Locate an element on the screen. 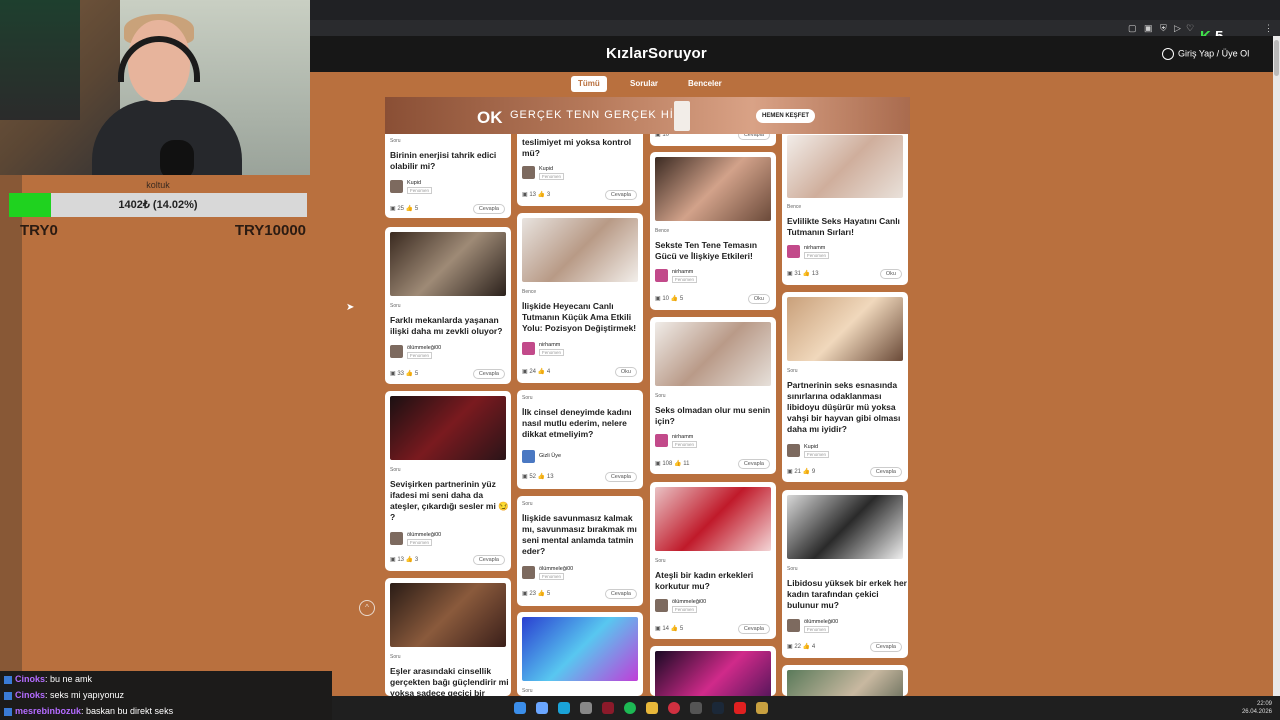 The image size is (1280, 720). anonymous-user-icon is located at coordinates (528, 456).